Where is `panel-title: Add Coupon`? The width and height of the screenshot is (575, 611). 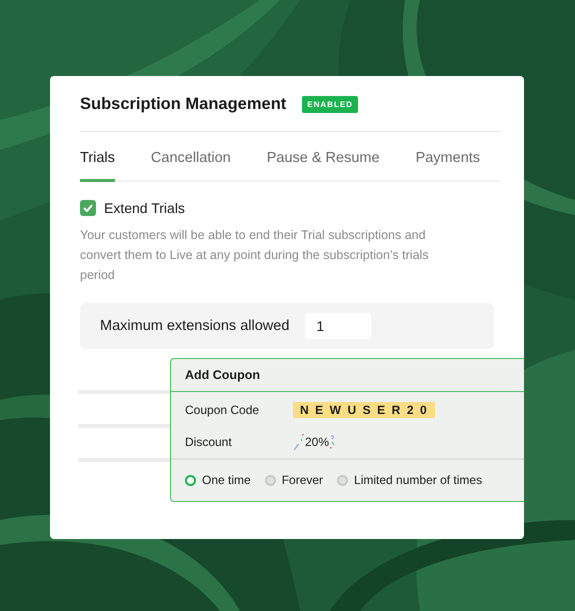
panel-title: Add Coupon is located at coordinates (222, 375).